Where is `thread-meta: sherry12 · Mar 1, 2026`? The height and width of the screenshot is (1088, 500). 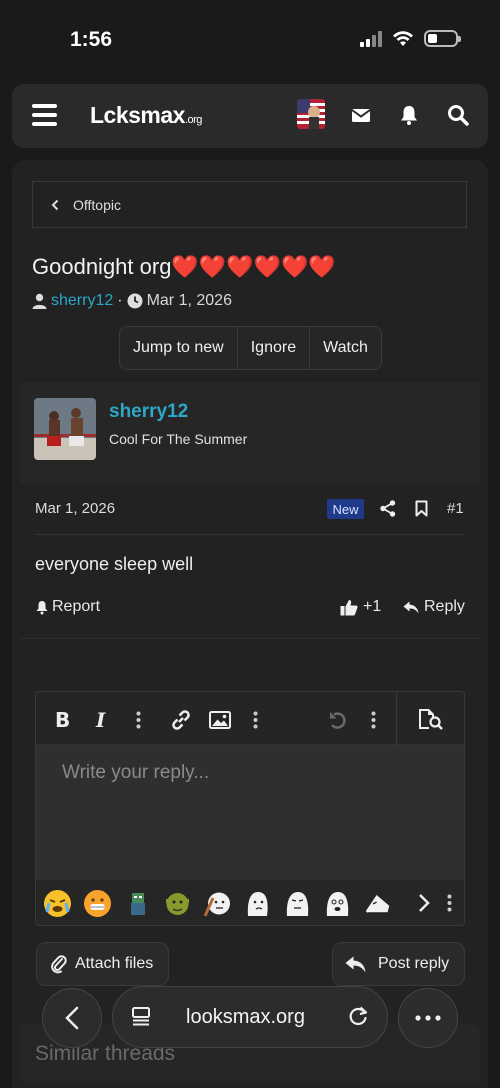 thread-meta: sherry12 · Mar 1, 2026 is located at coordinates (132, 301).